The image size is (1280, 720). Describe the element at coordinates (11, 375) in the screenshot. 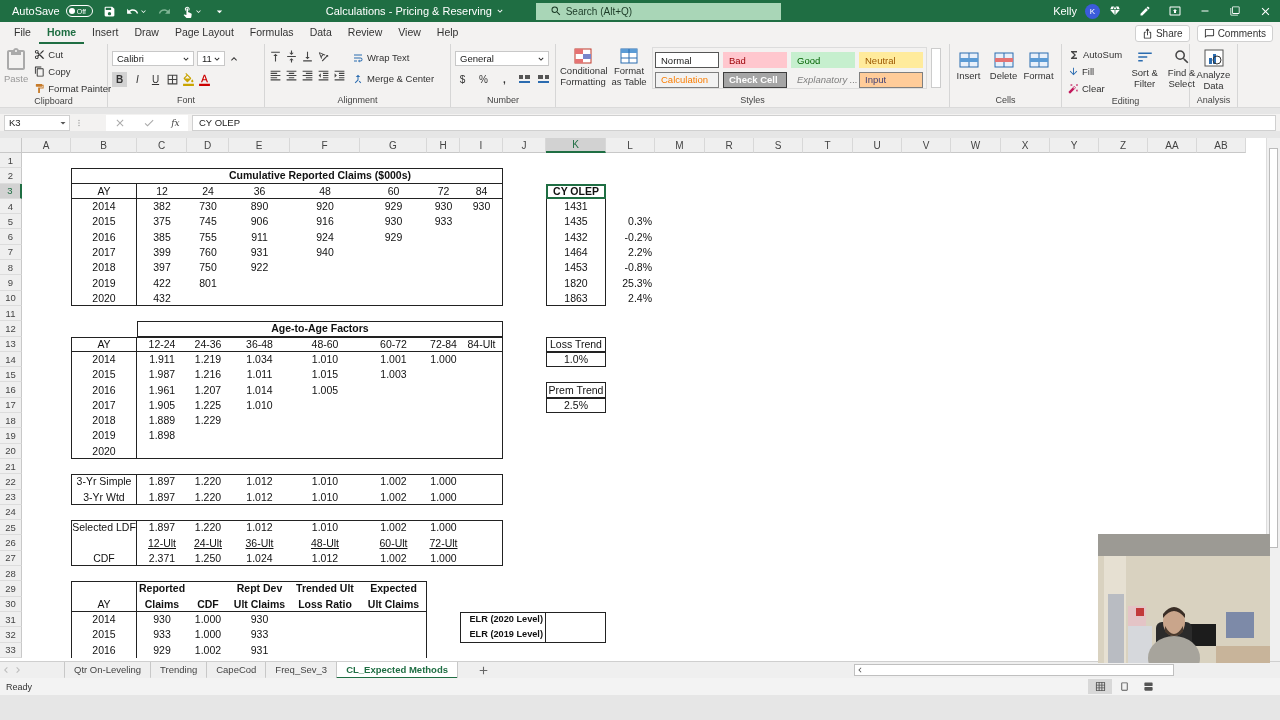

I see `row-header: 15` at that location.